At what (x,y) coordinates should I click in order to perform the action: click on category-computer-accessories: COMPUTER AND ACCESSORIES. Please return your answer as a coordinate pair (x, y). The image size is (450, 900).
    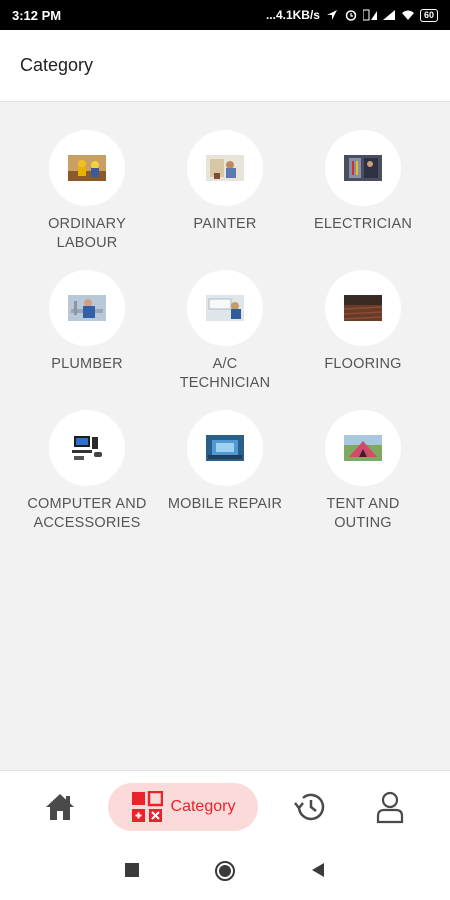
    Looking at the image, I should click on (87, 471).